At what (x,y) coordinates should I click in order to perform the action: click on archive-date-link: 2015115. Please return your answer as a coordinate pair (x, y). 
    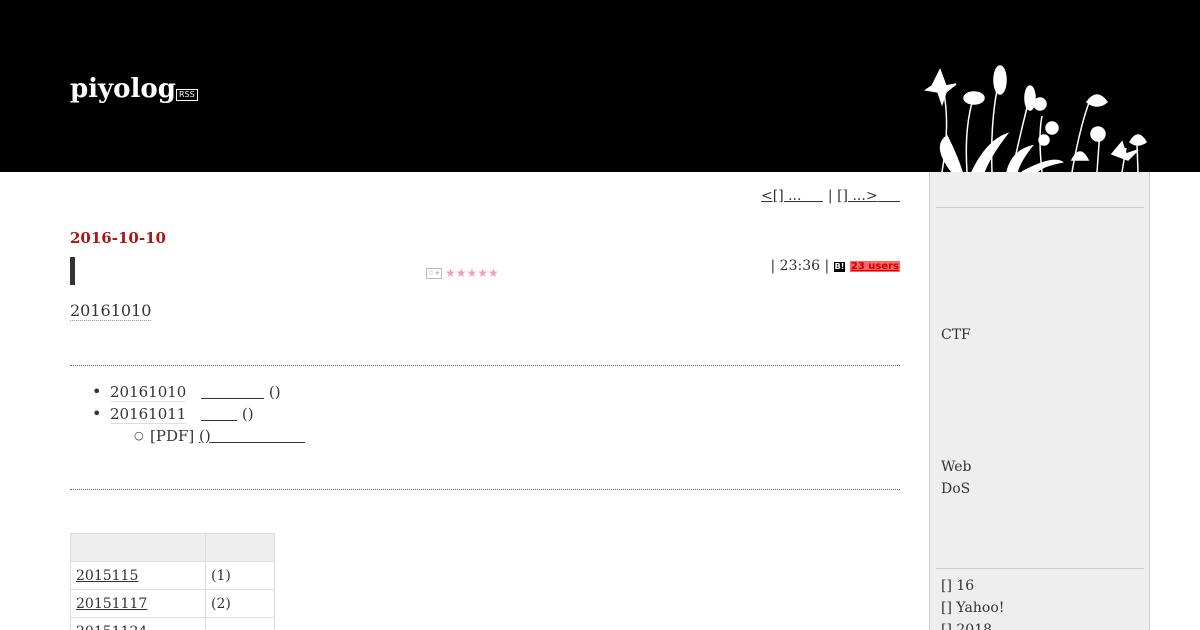
    Looking at the image, I should click on (107, 576).